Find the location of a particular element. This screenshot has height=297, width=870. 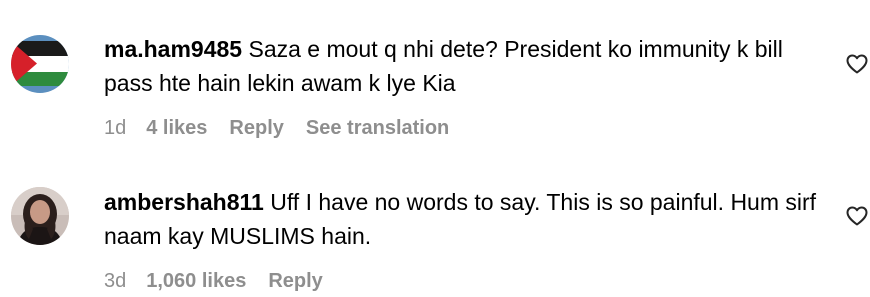

comment-username: ma.ham9485 is located at coordinates (173, 49).